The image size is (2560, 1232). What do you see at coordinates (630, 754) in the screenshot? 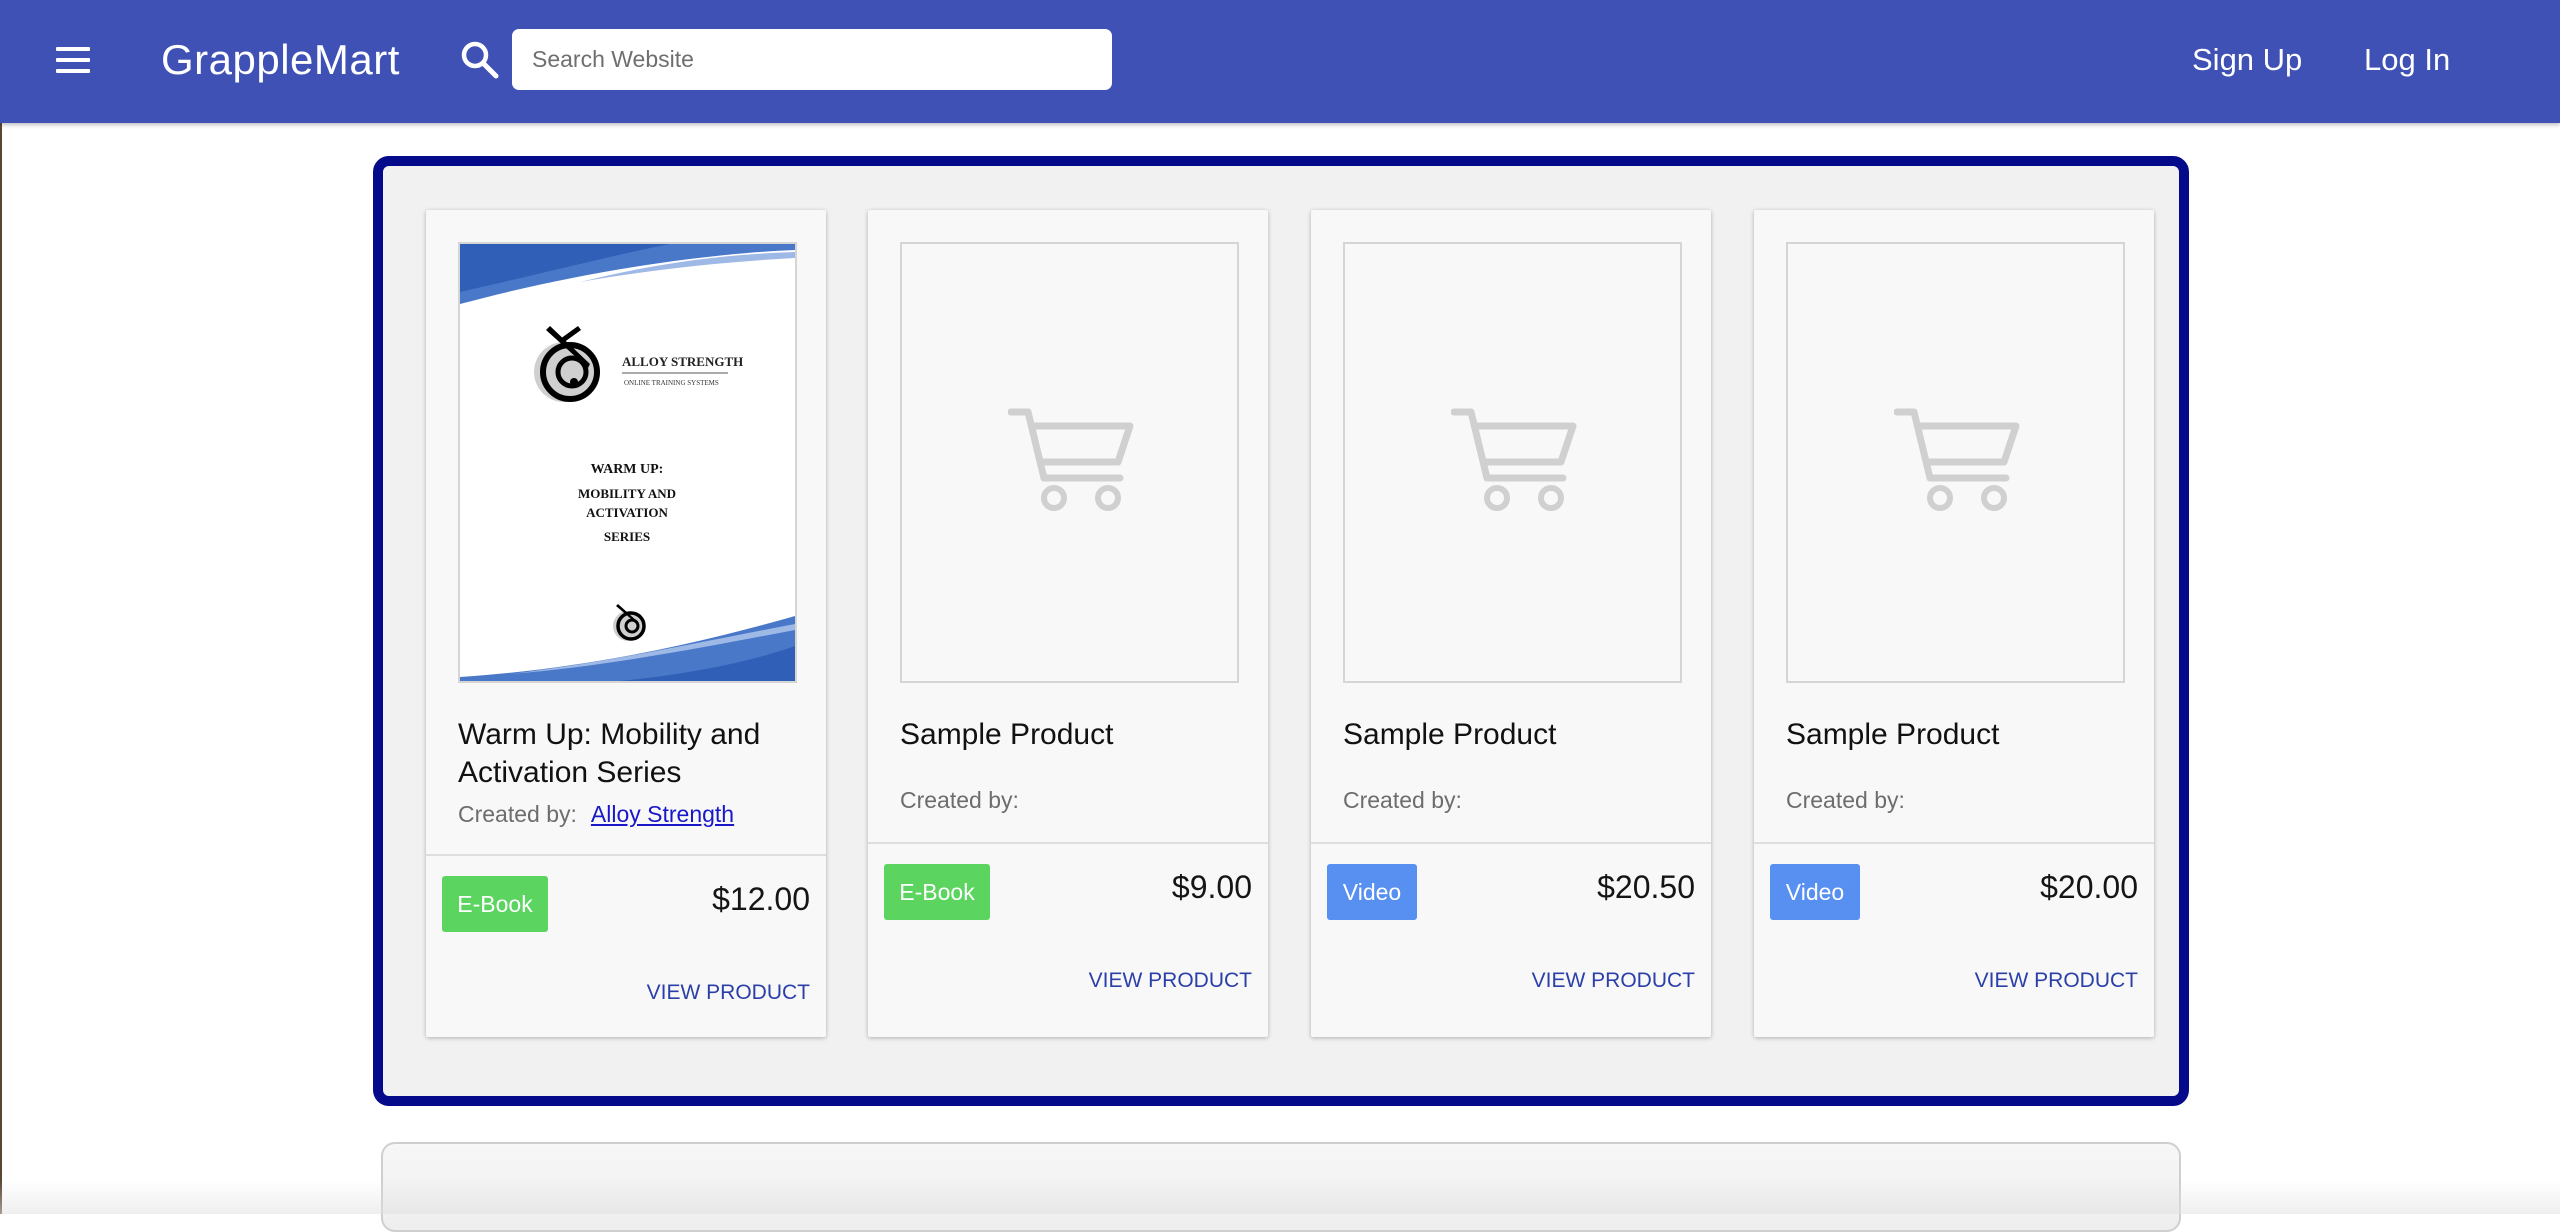
I see `product-title: Warm Up: Mobility and Activation Series` at bounding box center [630, 754].